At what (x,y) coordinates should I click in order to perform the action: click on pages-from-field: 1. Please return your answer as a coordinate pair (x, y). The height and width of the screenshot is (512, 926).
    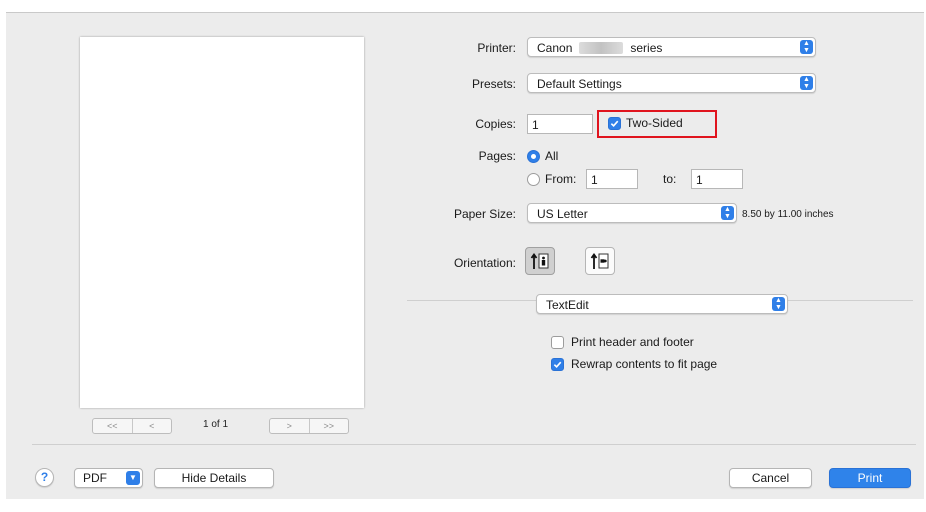
    Looking at the image, I should click on (612, 179).